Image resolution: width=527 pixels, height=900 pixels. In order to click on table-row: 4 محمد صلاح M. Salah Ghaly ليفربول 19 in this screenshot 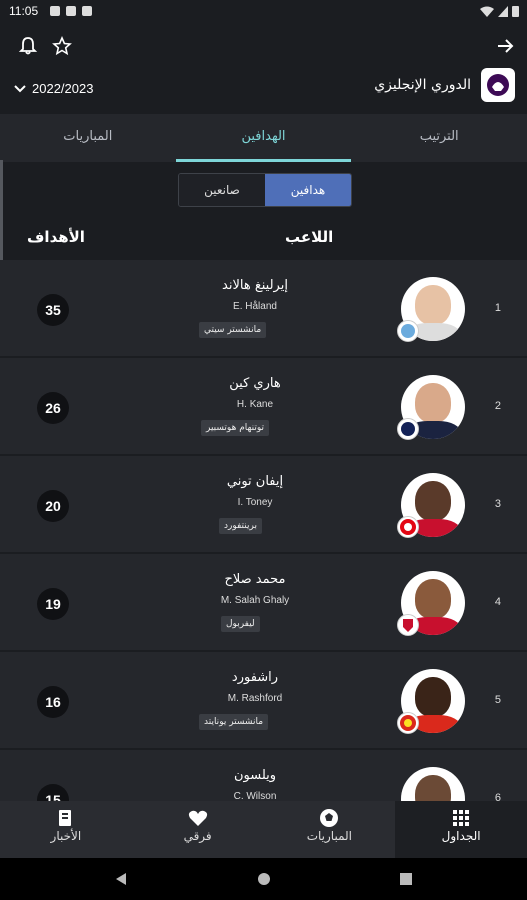, I will do `click(263, 602)`.